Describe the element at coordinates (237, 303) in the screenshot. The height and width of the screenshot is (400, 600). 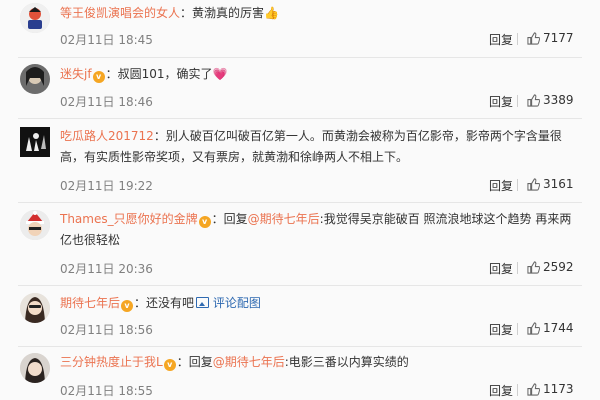
I see `comment-image-link: 评论配图` at that location.